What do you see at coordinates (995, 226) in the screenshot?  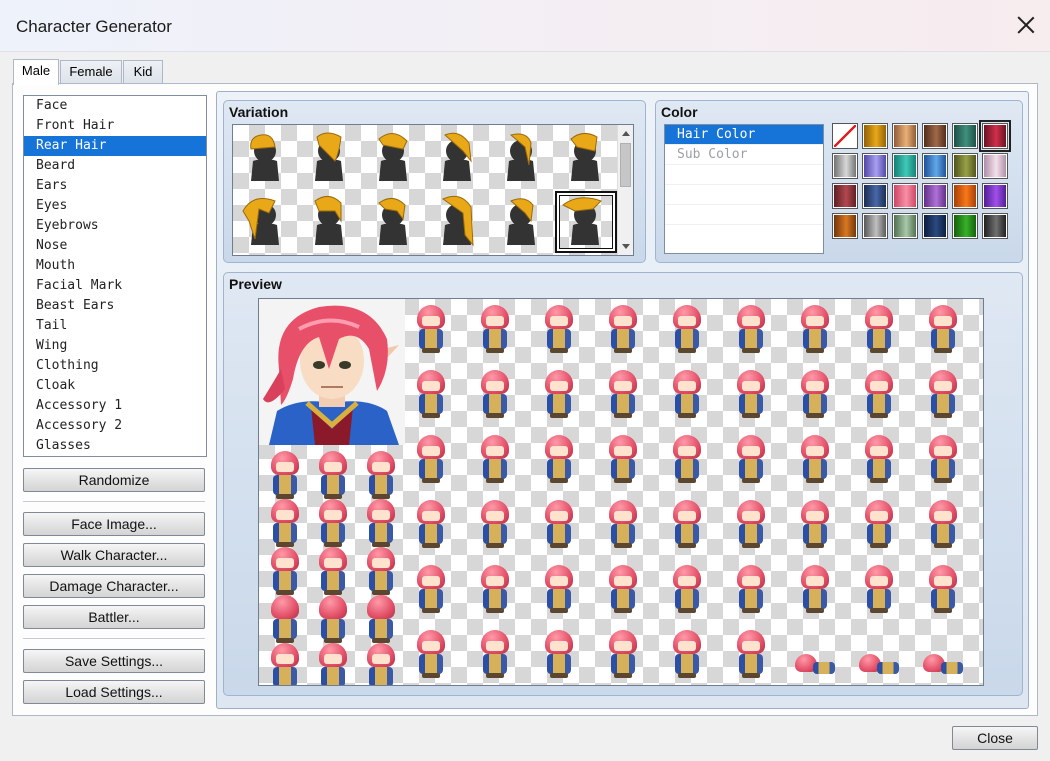 I see `color-swatch-charcoal` at bounding box center [995, 226].